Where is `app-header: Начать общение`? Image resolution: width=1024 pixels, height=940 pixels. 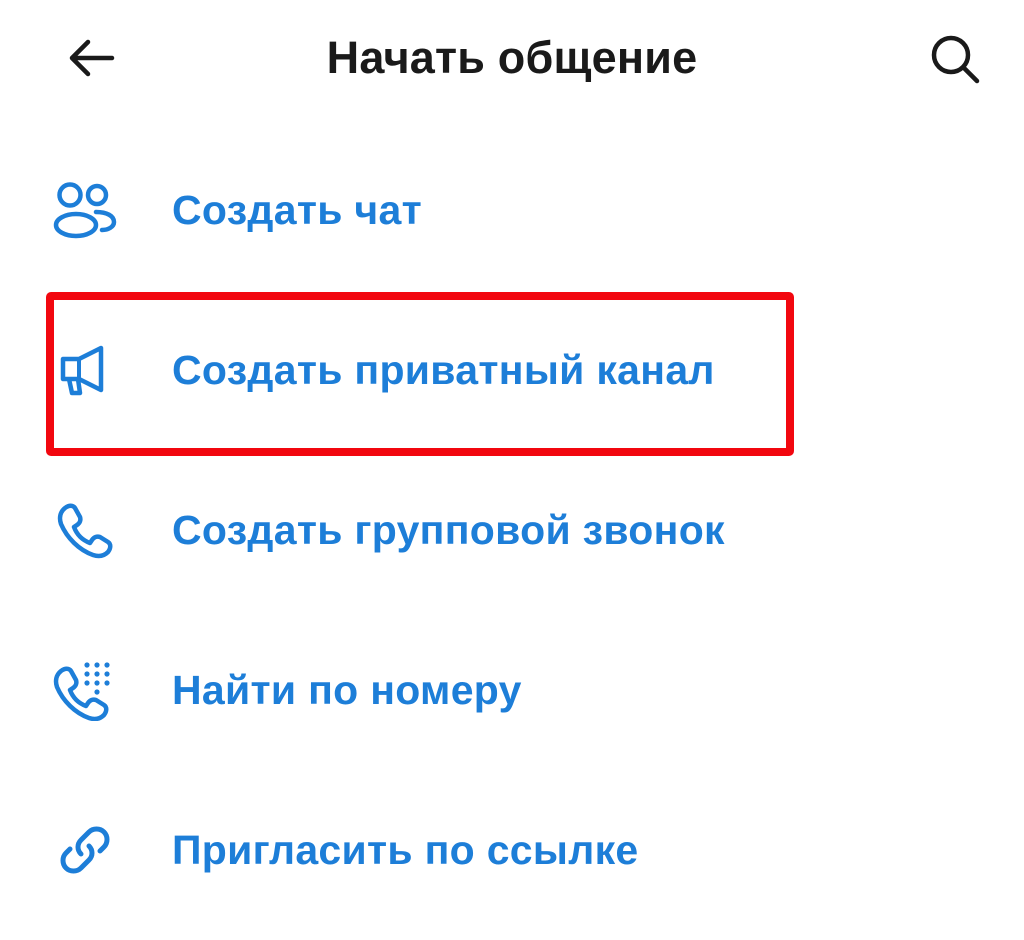 app-header: Начать общение is located at coordinates (512, 58).